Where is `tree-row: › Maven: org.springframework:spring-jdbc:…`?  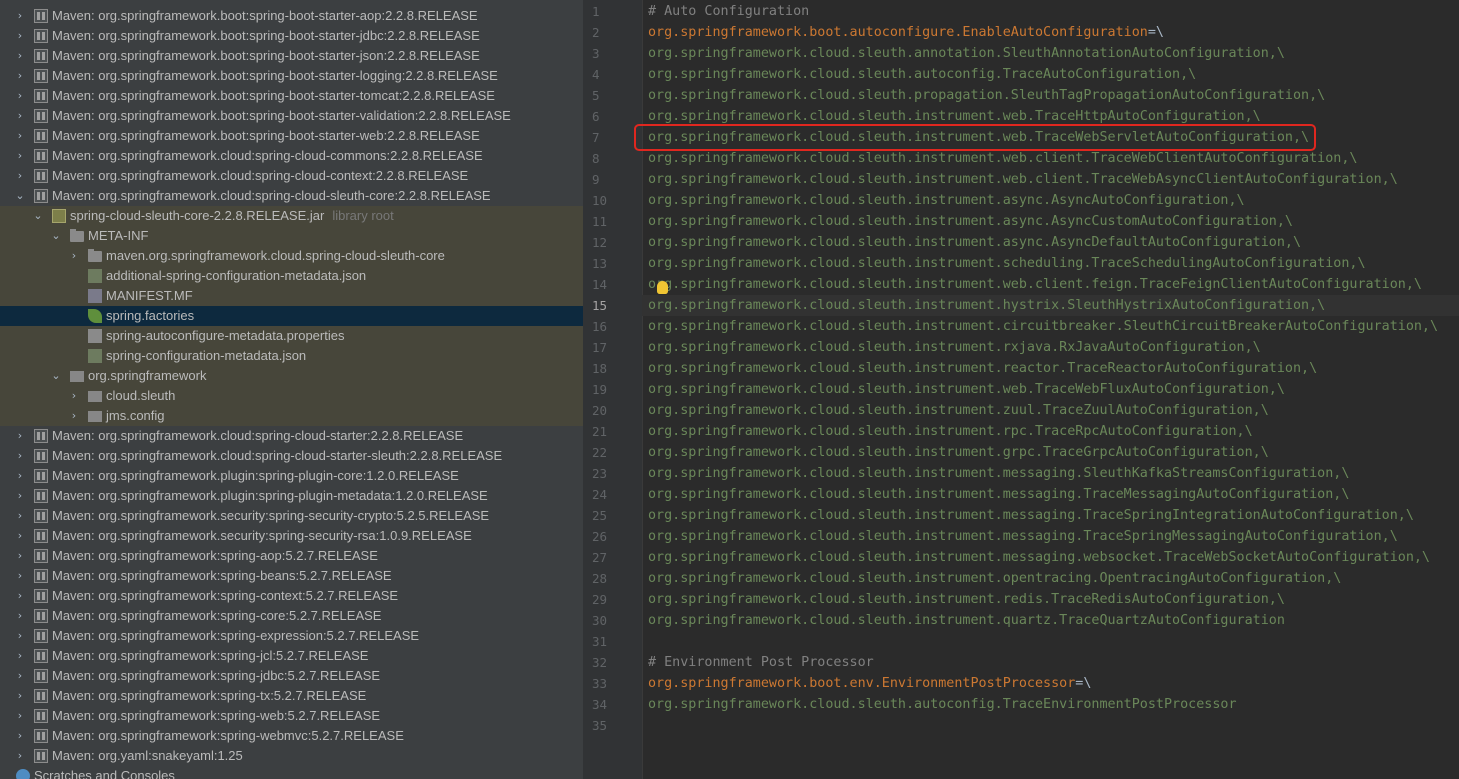 tree-row: › Maven: org.springframework:spring-jdbc:… is located at coordinates (291, 676).